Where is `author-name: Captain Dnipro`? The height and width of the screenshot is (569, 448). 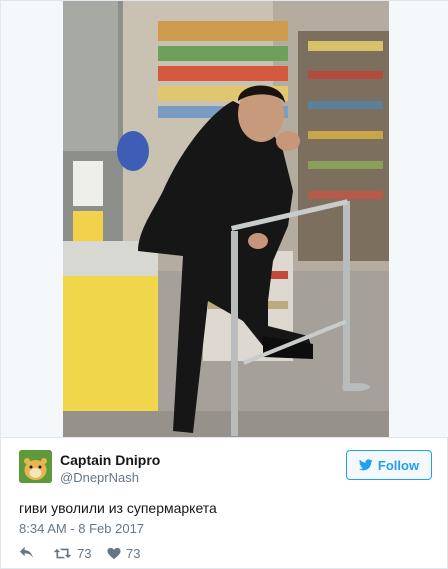
author-name: Captain Dnipro is located at coordinates (110, 460).